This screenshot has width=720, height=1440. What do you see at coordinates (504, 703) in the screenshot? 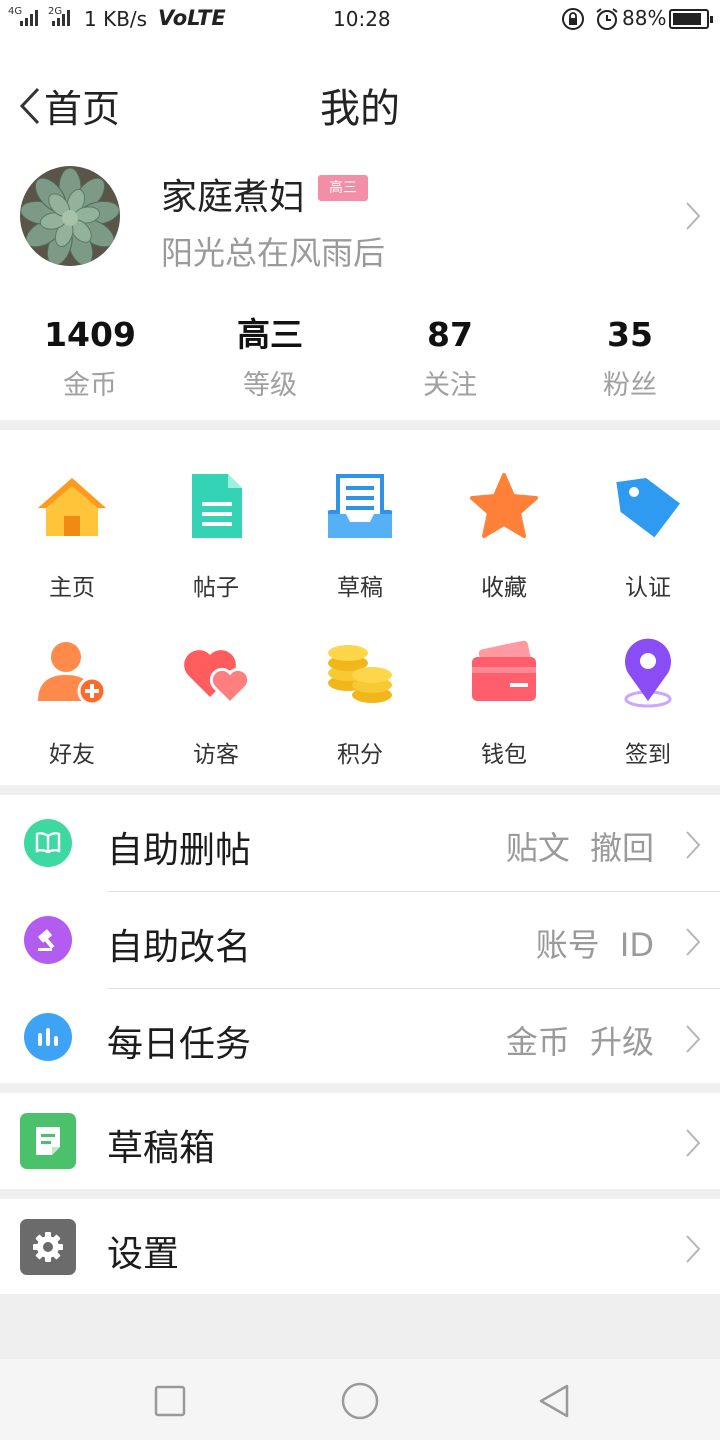
I see `grid-item-wallet: 钱包` at bounding box center [504, 703].